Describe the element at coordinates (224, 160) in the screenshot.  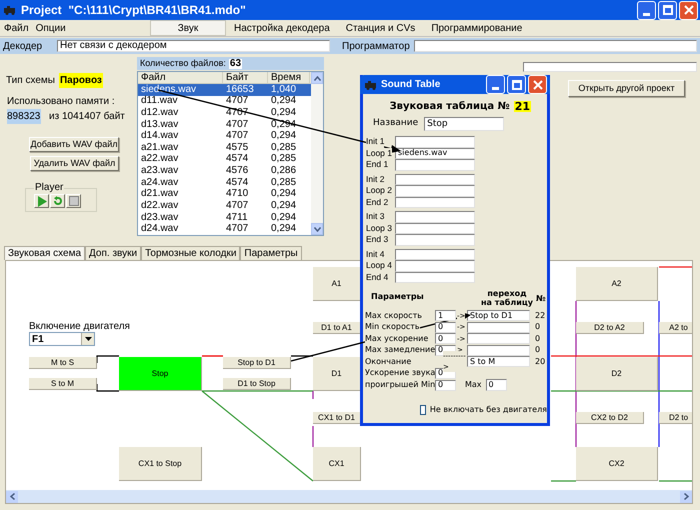
I see `file-row: a22.wav 4574 0,285` at that location.